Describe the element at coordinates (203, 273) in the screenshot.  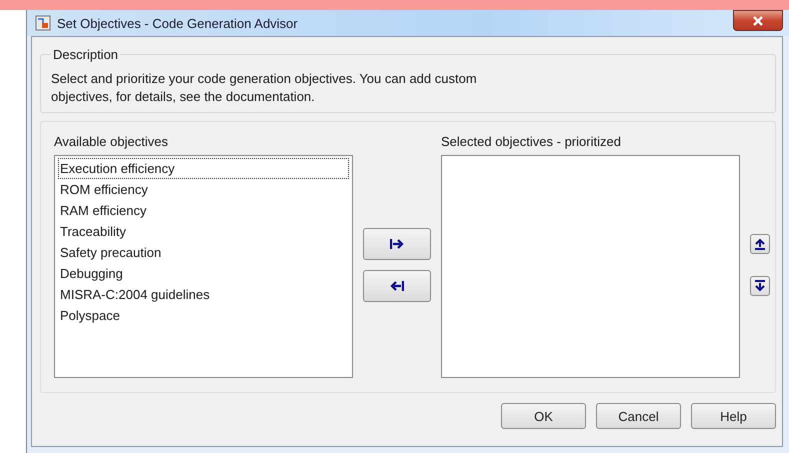
I see `list-item: Debugging` at that location.